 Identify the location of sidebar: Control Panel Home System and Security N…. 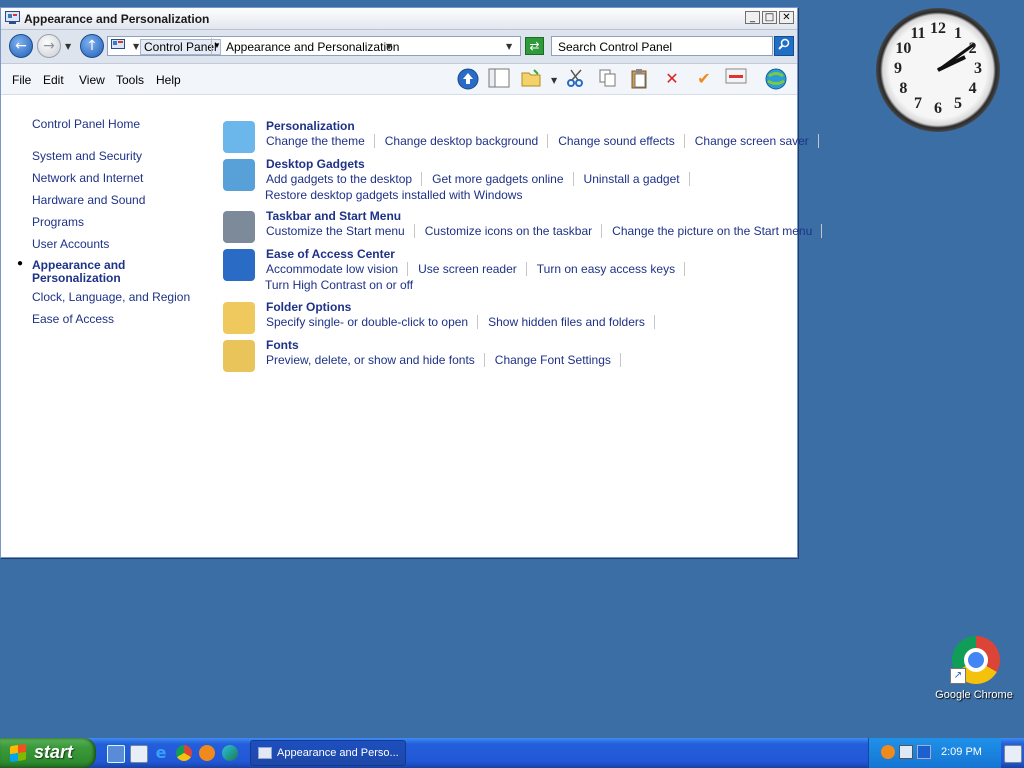
(106, 326).